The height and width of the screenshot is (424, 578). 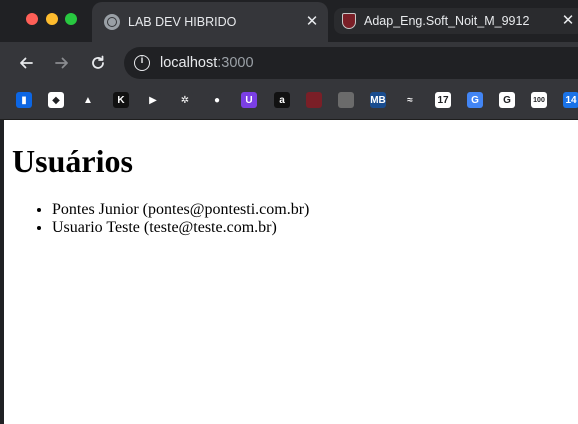 What do you see at coordinates (447, 21) in the screenshot?
I see `tab-title: Adap_Eng.Soft_Noit_M_9912` at bounding box center [447, 21].